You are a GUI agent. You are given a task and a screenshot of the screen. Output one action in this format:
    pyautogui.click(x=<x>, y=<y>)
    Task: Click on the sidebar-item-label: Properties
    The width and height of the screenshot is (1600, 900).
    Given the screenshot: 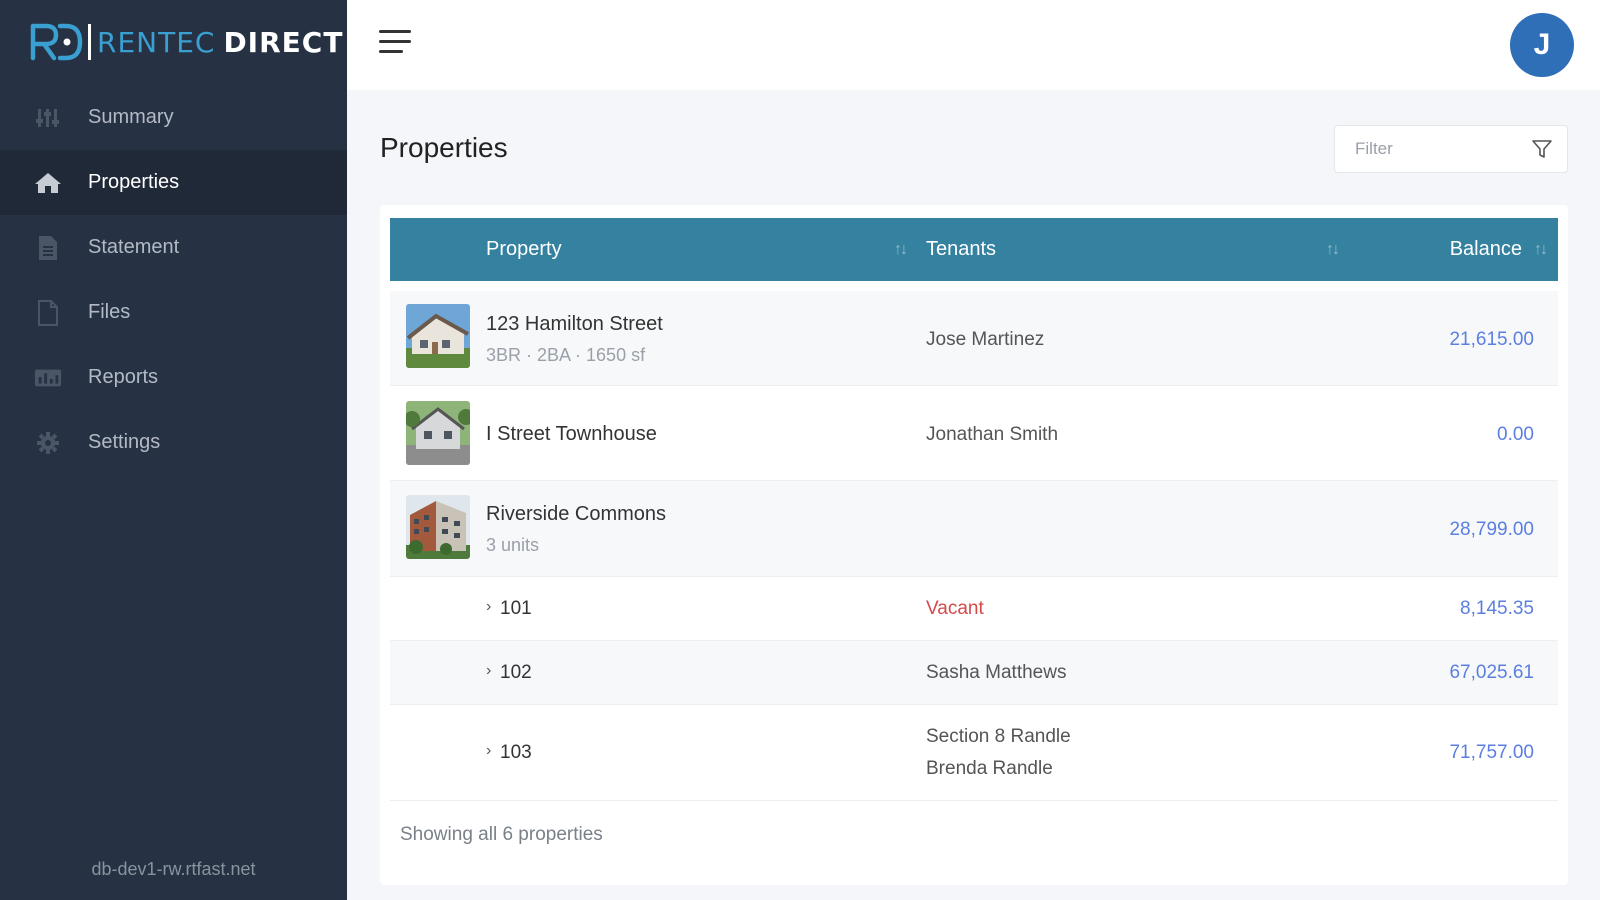 What is the action you would take?
    pyautogui.click(x=134, y=182)
    